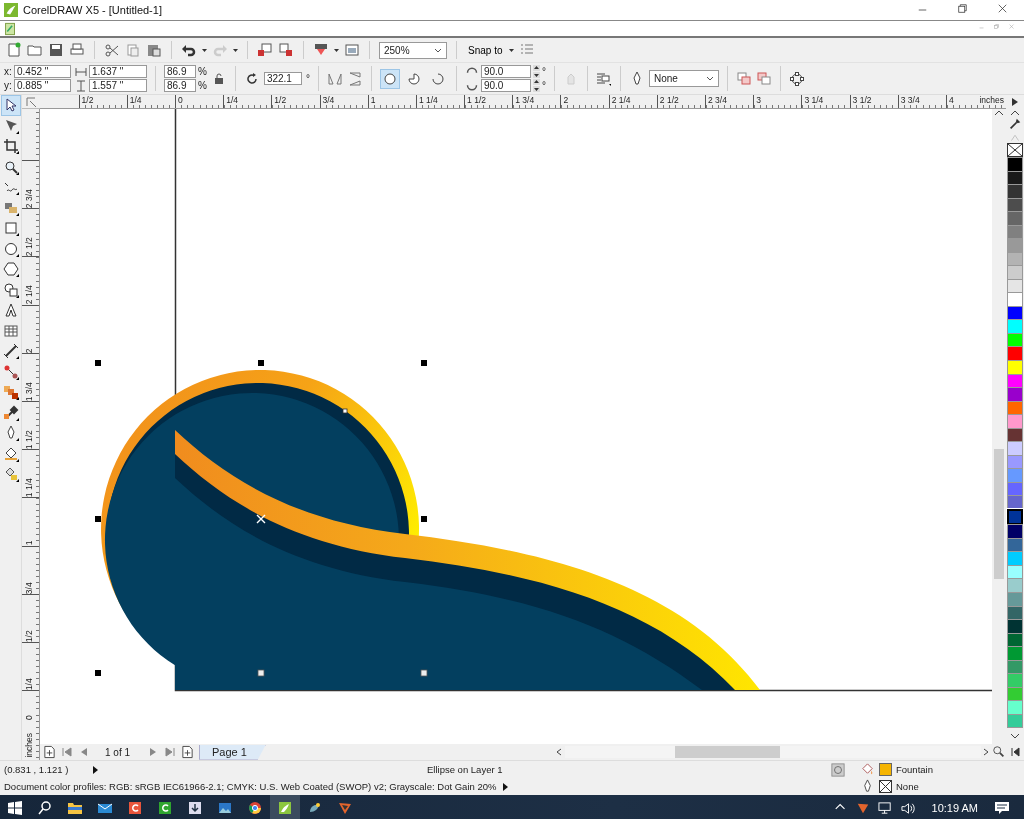  Describe the element at coordinates (170, 752) in the screenshot. I see `last-page-icon` at that location.